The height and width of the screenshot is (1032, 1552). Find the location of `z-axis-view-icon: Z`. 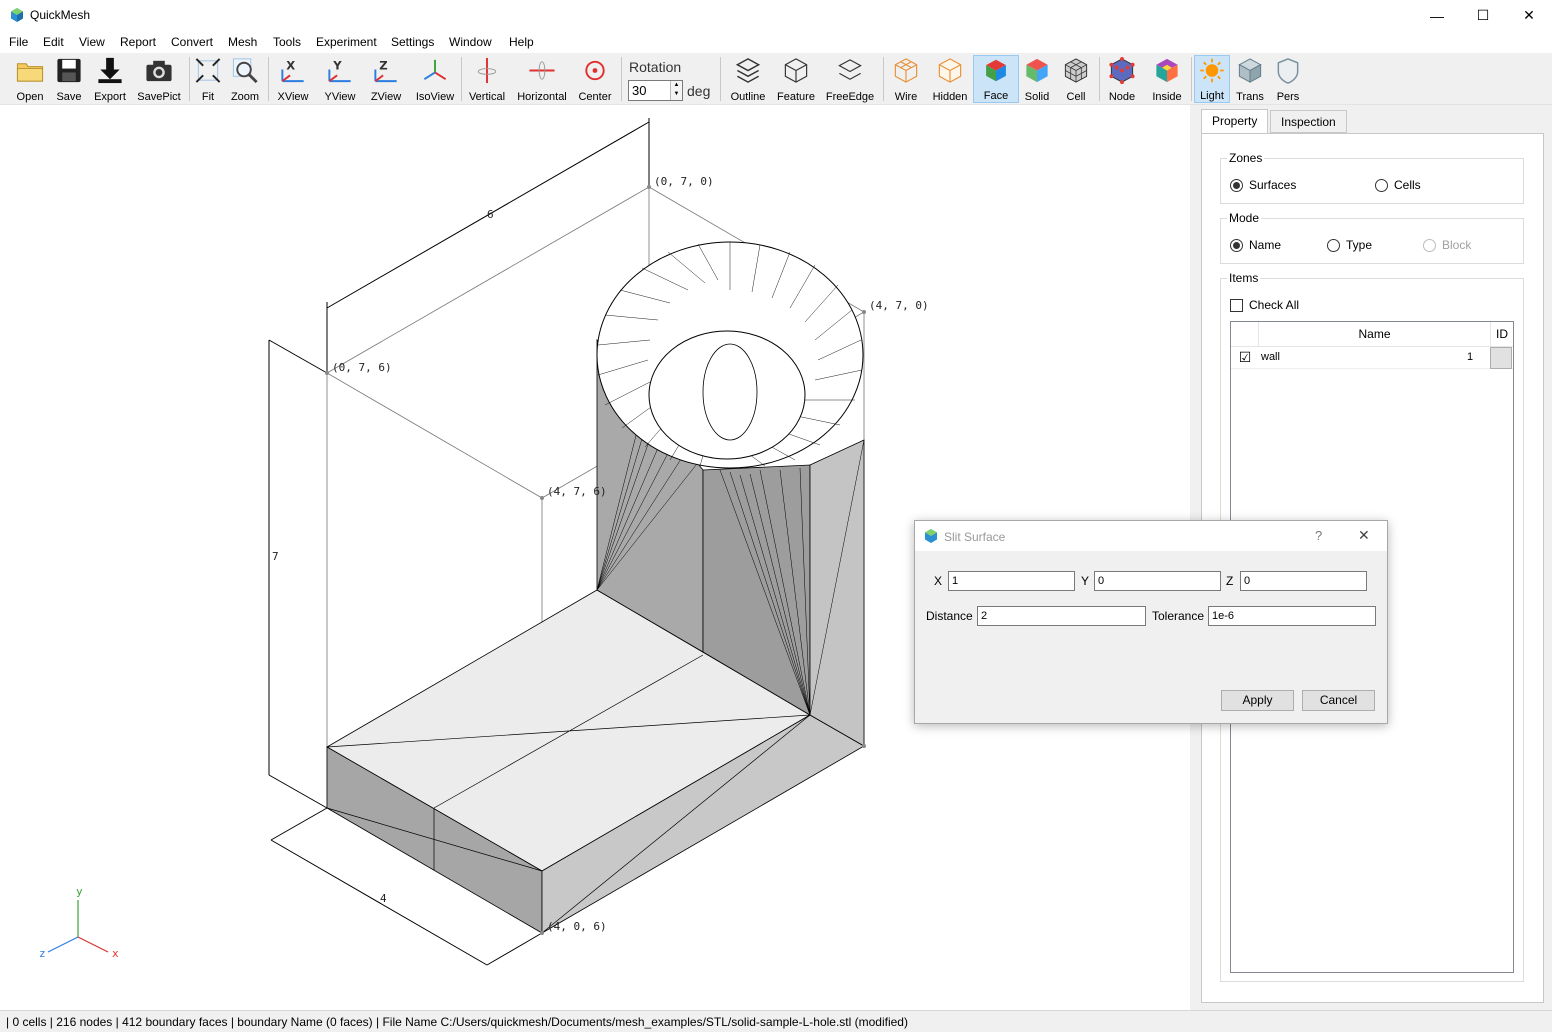

z-axis-view-icon: Z is located at coordinates (385, 71).